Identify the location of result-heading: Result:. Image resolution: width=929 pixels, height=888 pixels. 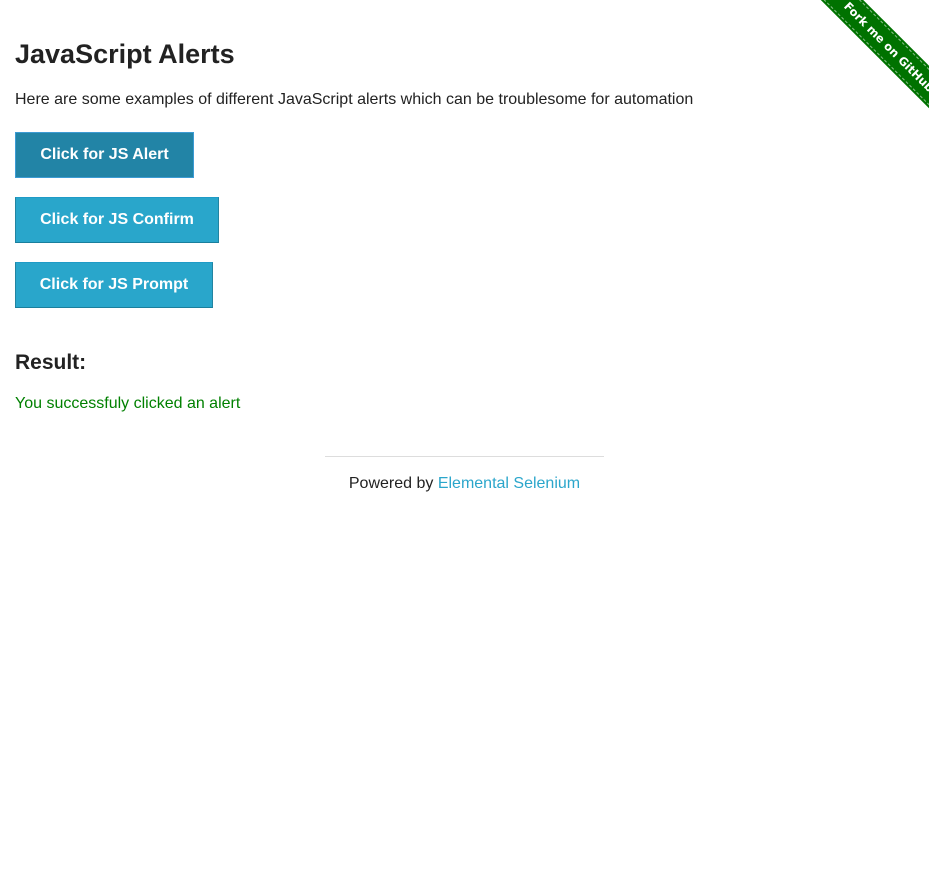
(51, 362).